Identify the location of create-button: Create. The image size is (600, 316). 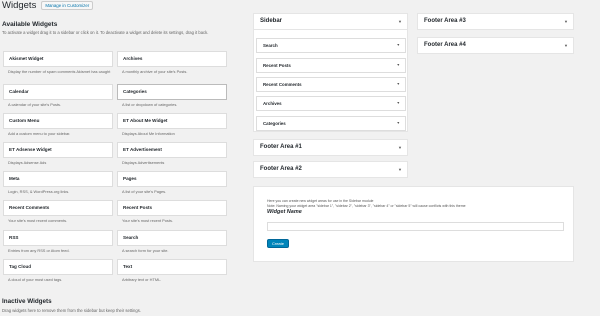
(278, 243).